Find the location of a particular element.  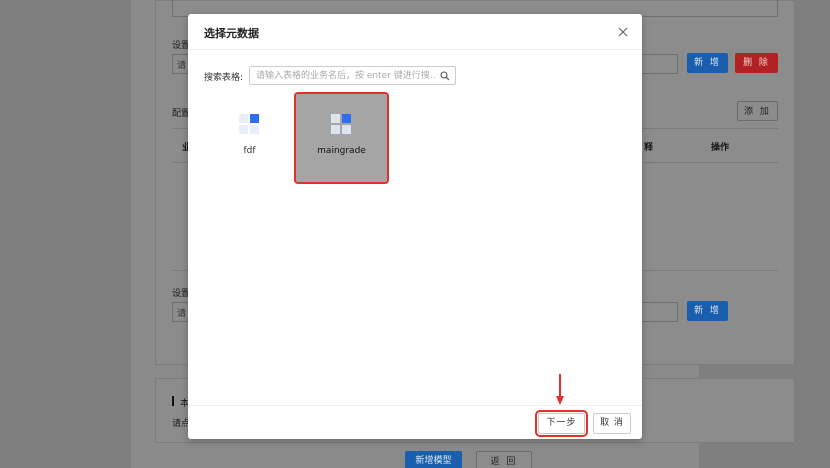

table-card-maingrade: maingrade is located at coordinates (341, 138).